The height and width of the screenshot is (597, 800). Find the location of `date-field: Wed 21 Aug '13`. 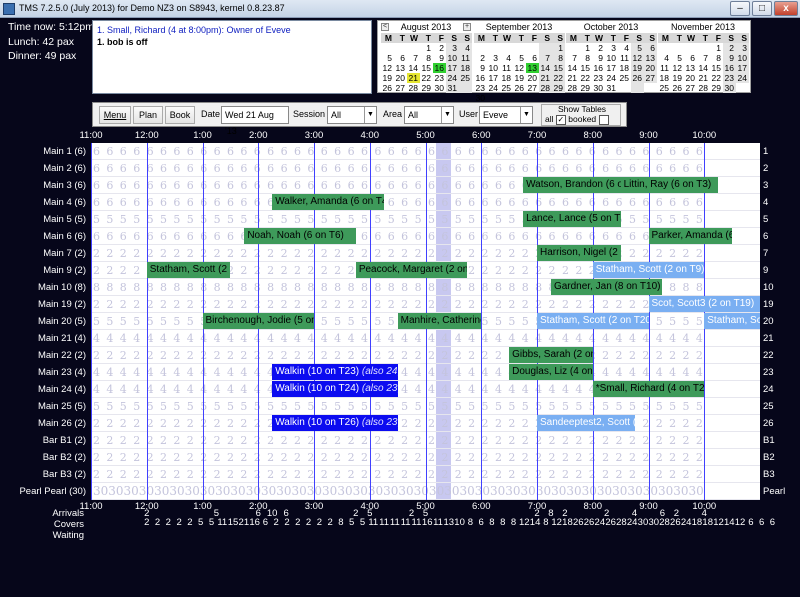

date-field: Wed 21 Aug '13 is located at coordinates (255, 121).